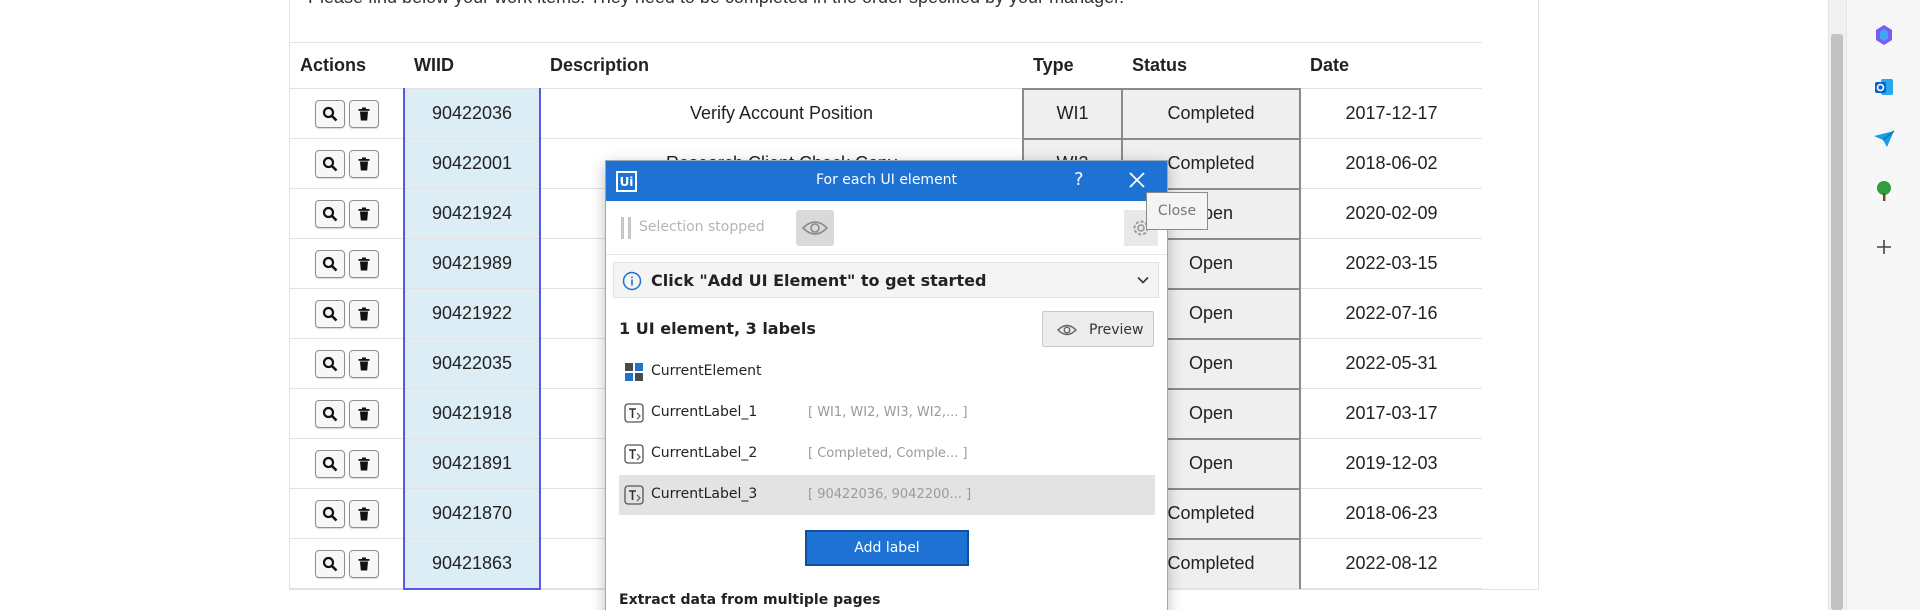  I want to click on header-type: Type, so click(1072, 65).